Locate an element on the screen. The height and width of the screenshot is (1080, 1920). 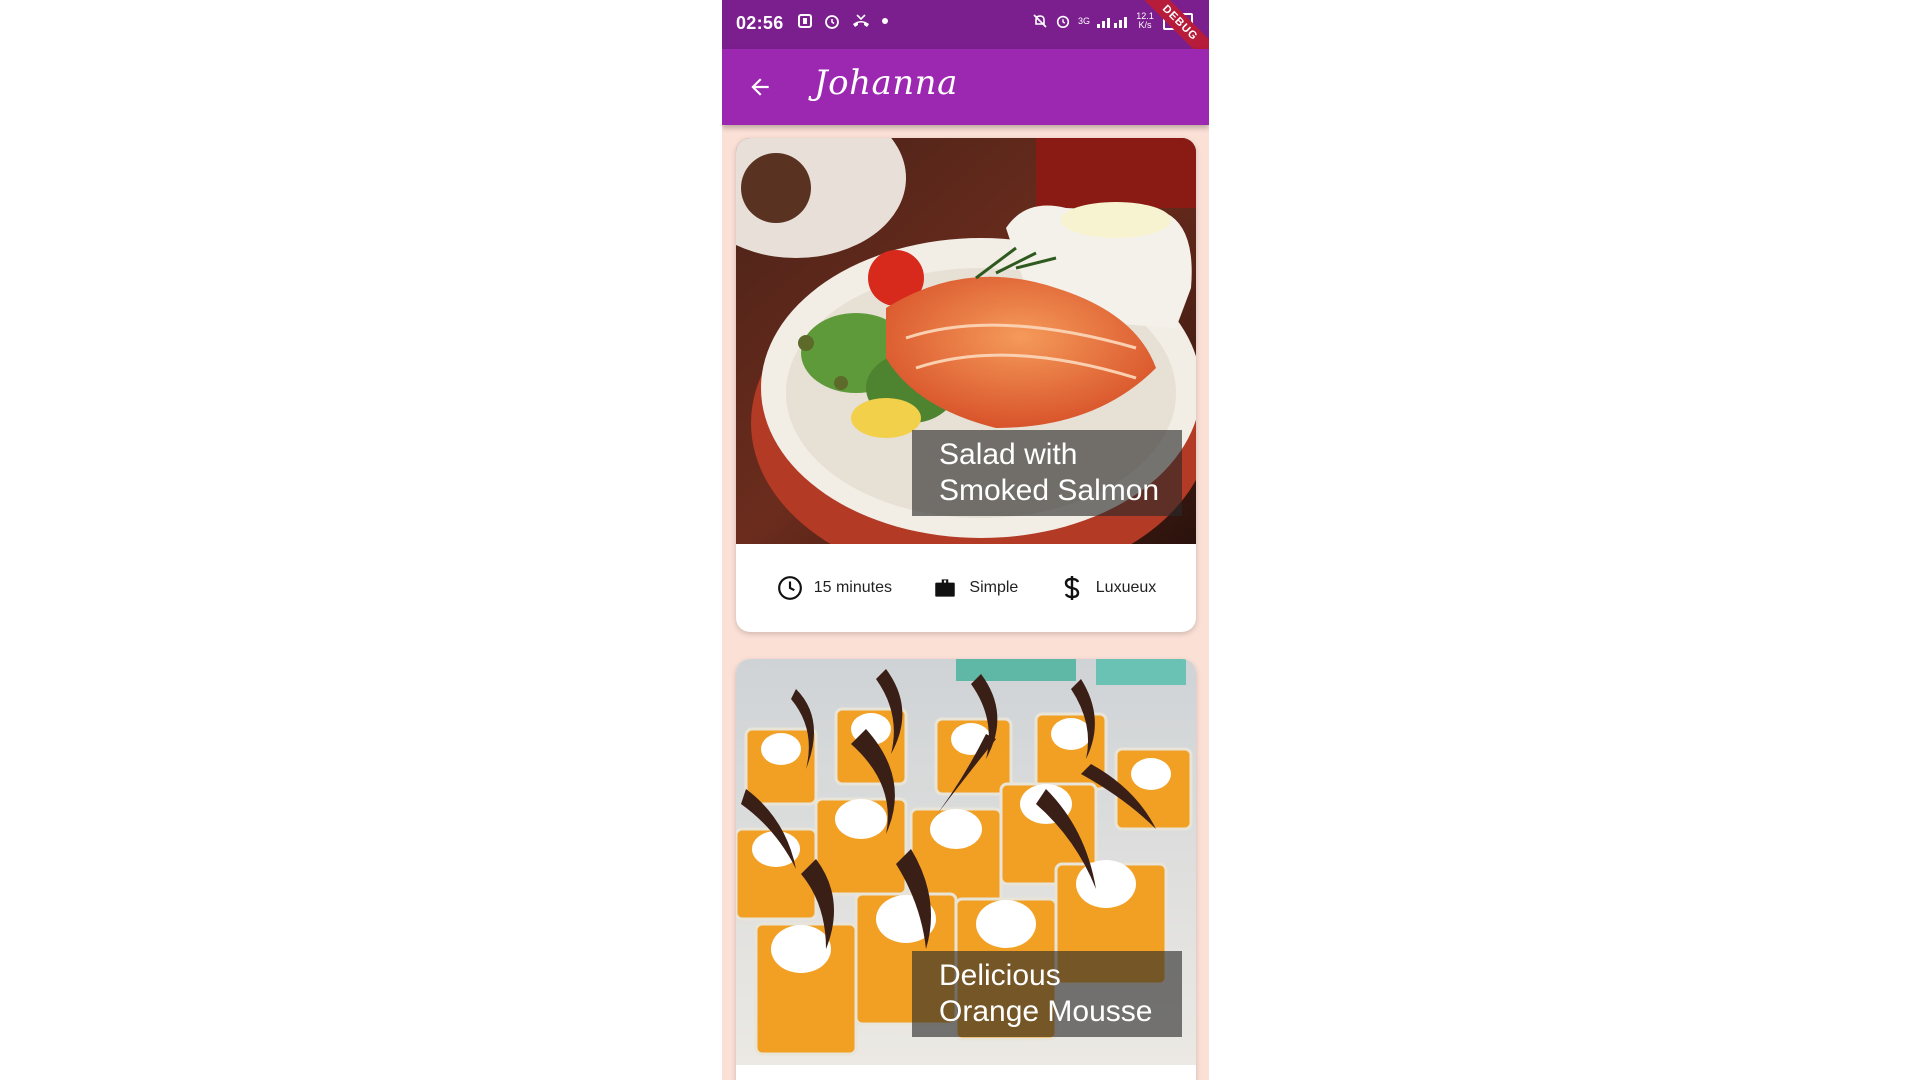
mute-notifications-icon is located at coordinates (1040, 21).